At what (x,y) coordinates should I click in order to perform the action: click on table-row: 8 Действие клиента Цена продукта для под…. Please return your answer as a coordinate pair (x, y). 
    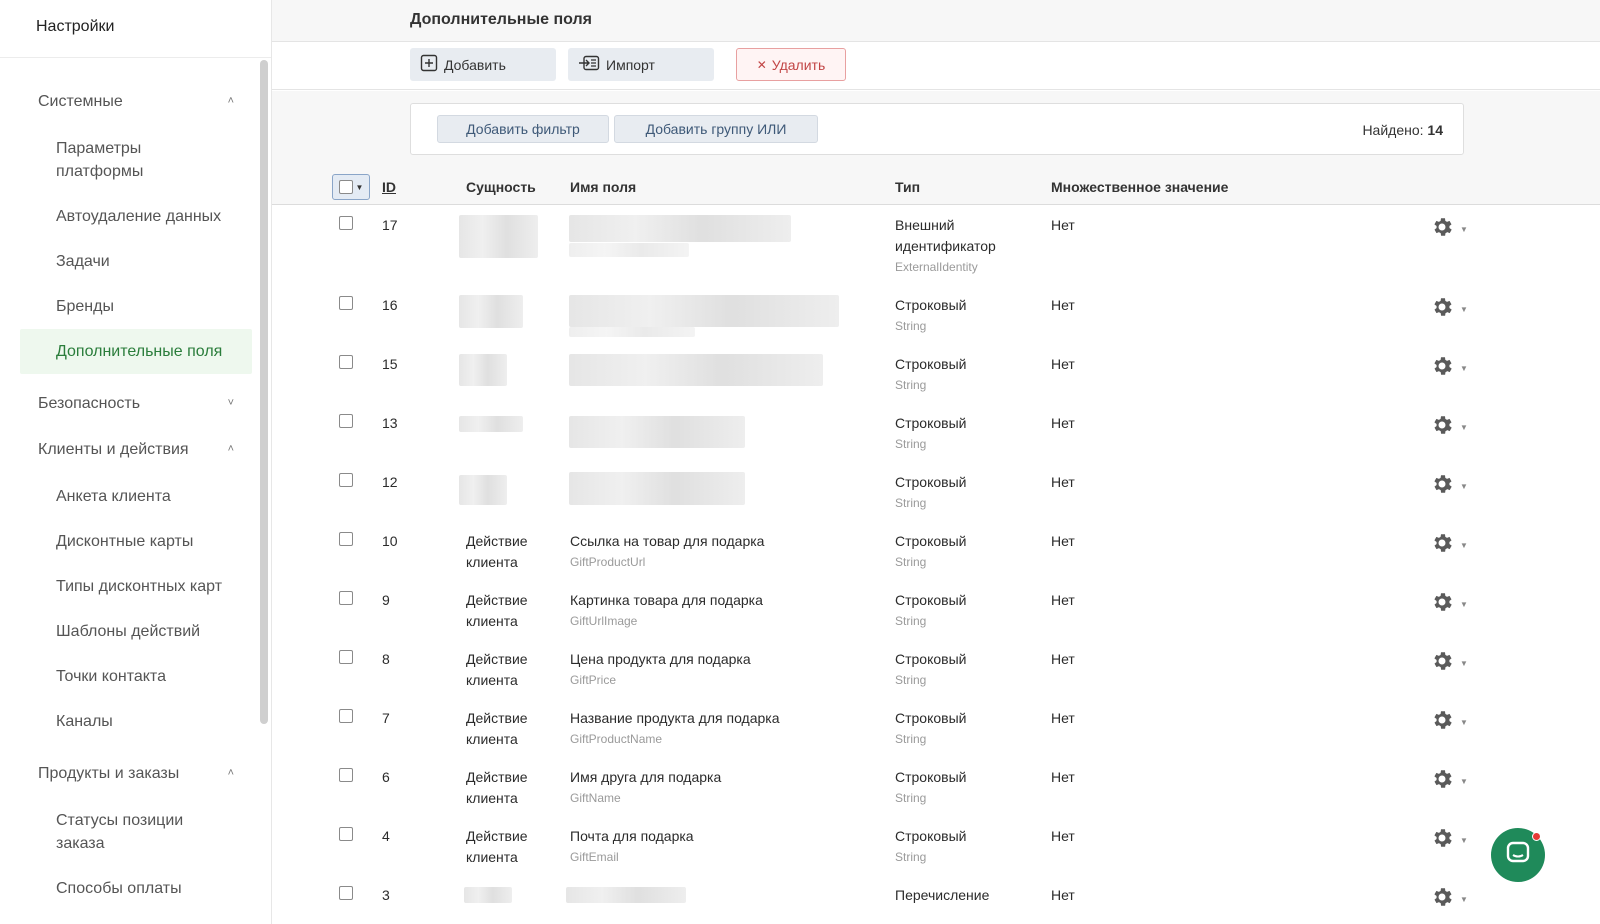
    Looking at the image, I should click on (936, 668).